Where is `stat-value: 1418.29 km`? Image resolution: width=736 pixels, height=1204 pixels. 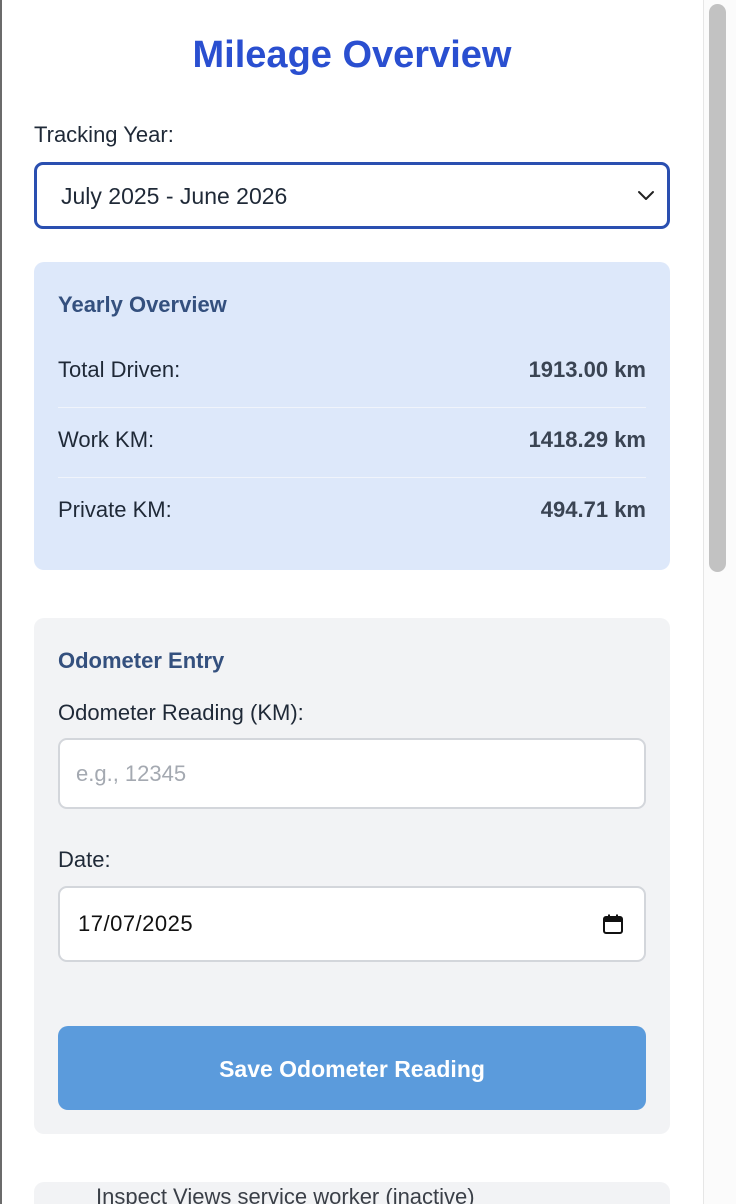
stat-value: 1418.29 km is located at coordinates (587, 439).